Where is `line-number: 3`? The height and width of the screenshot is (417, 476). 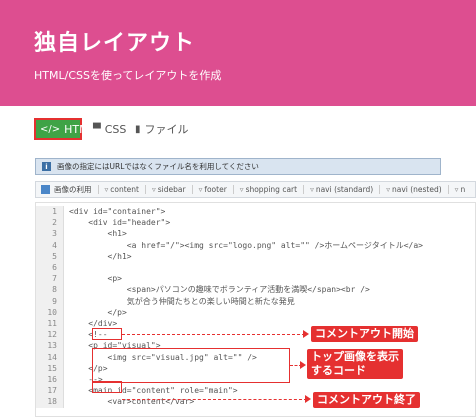 line-number: 3 is located at coordinates (50, 234).